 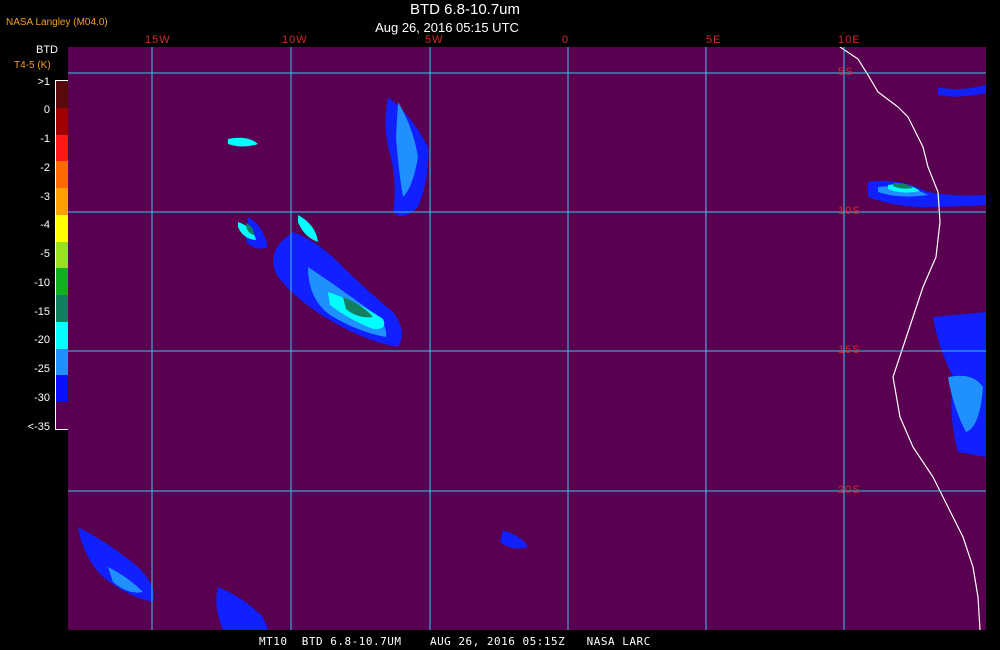 What do you see at coordinates (42, 340) in the screenshot?
I see `legend-tick: -20` at bounding box center [42, 340].